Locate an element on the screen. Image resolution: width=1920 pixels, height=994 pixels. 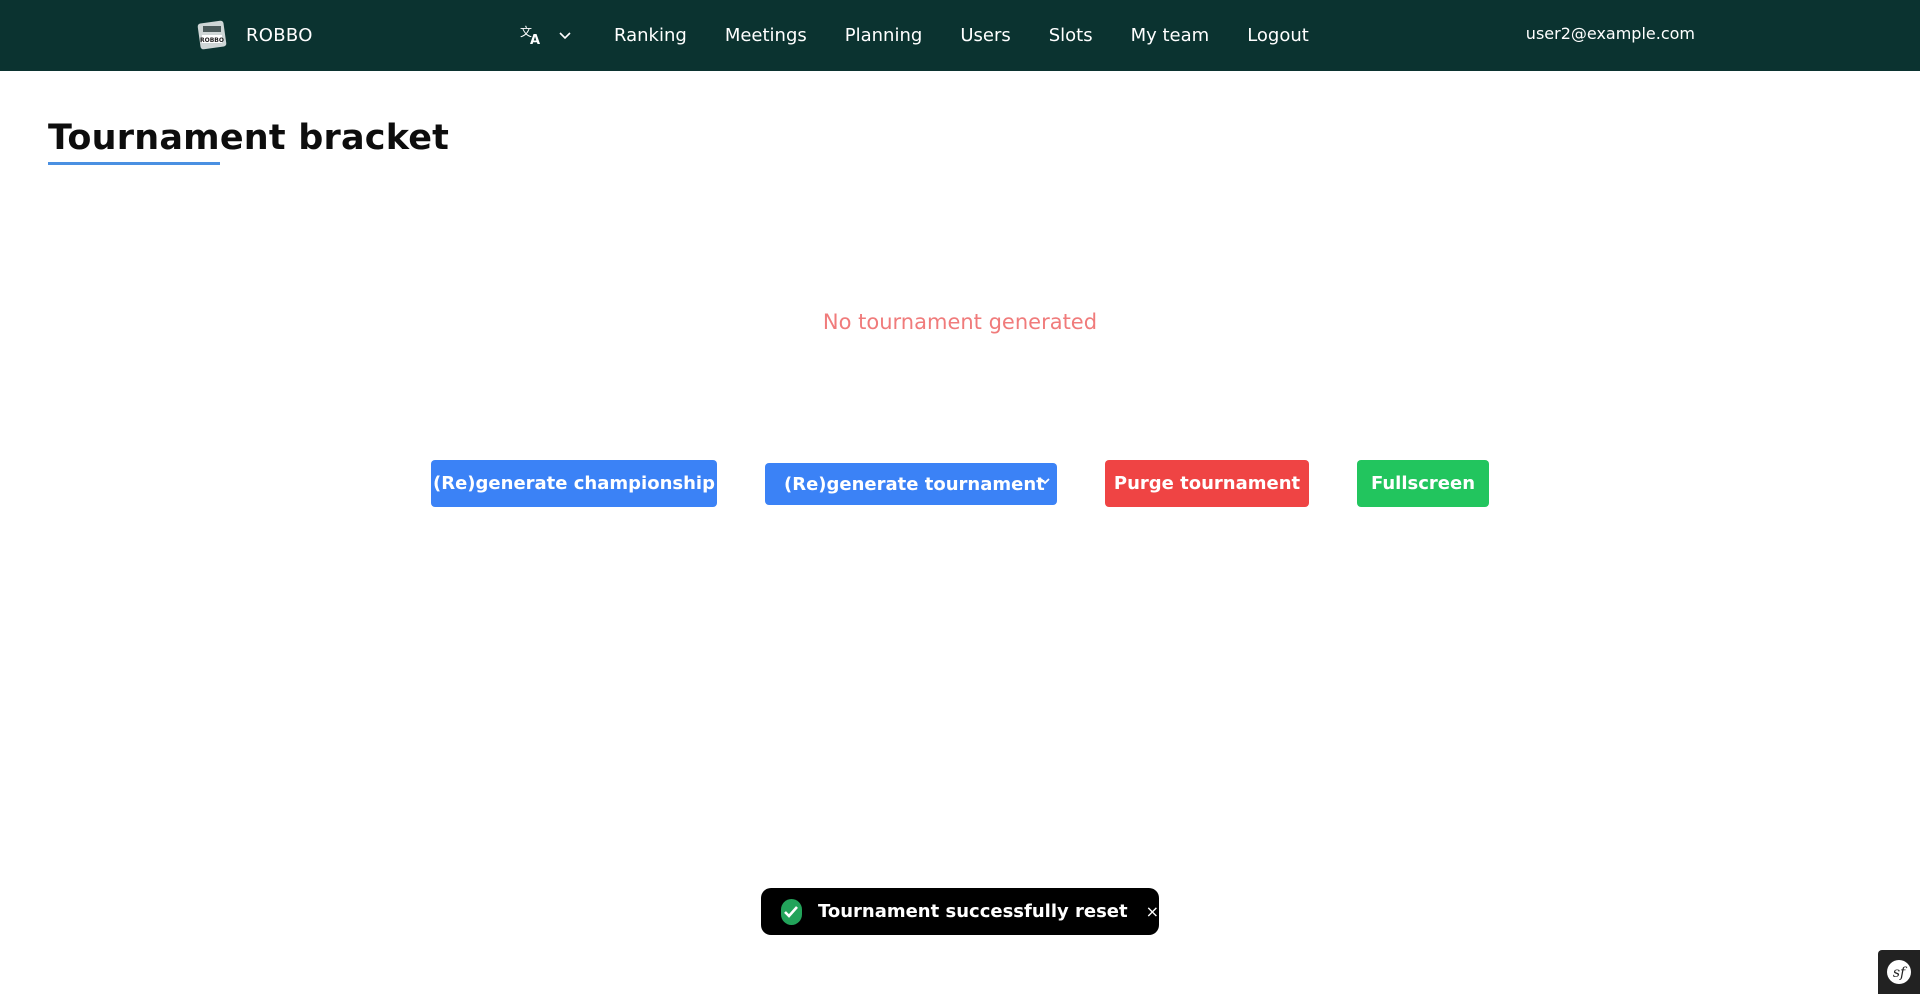
nav-ranking: Ranking is located at coordinates (650, 35).